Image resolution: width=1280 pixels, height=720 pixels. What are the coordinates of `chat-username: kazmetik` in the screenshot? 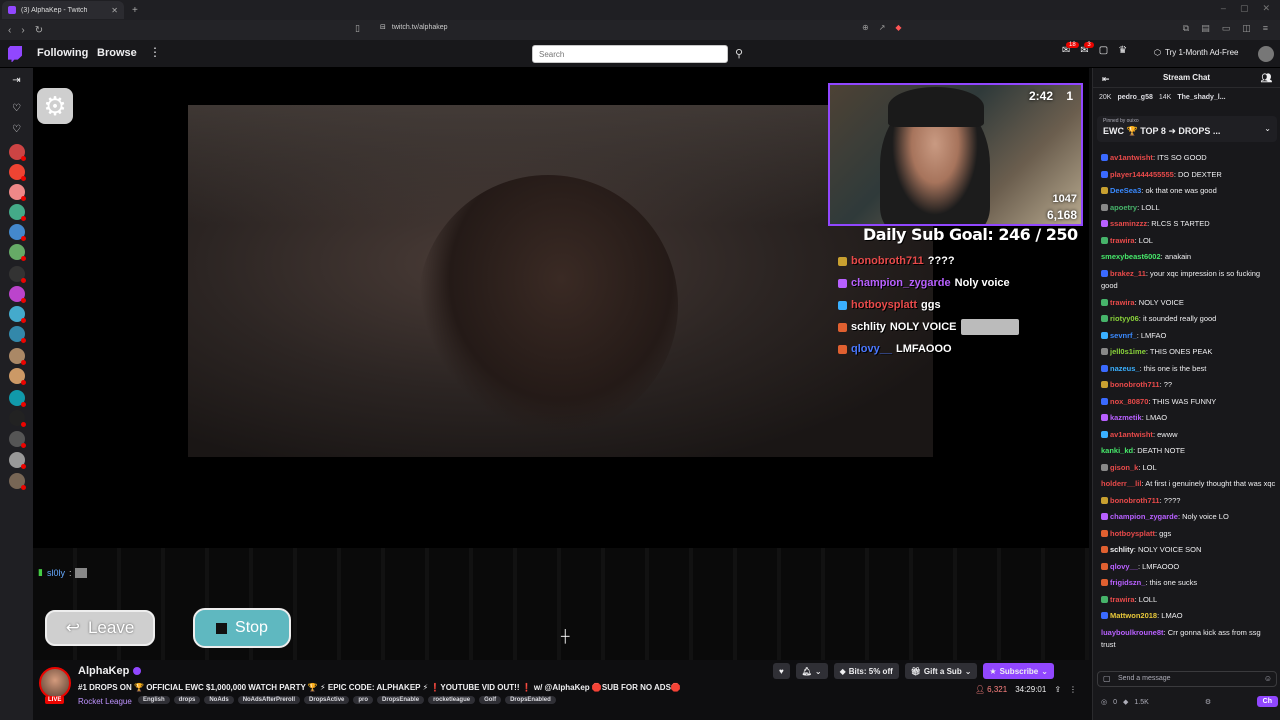 It's located at (1126, 417).